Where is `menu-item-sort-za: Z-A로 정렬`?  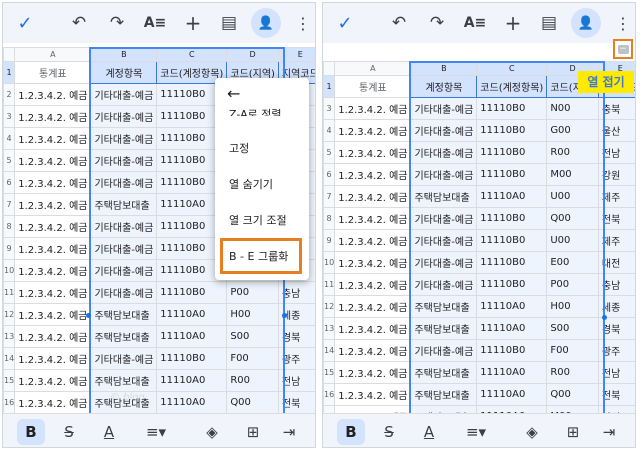 menu-item-sort-za: Z-A로 정렬 is located at coordinates (255, 111).